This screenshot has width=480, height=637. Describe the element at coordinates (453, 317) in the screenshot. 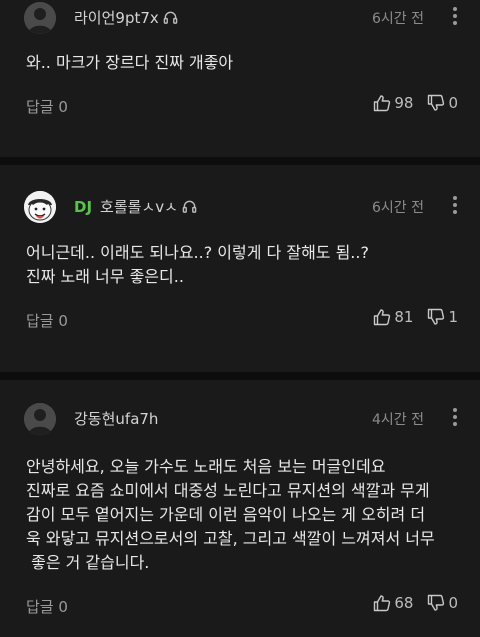

I see `dislike-count: 1` at that location.